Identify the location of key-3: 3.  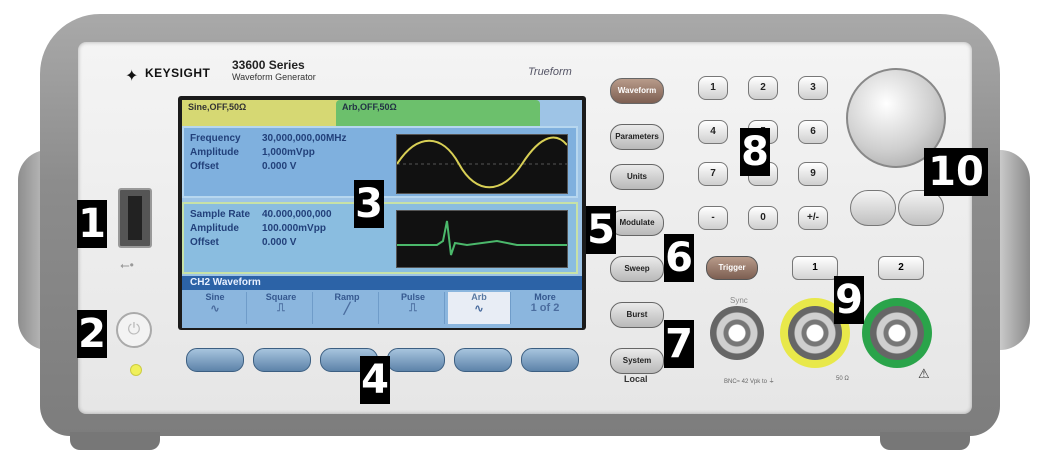
(813, 88).